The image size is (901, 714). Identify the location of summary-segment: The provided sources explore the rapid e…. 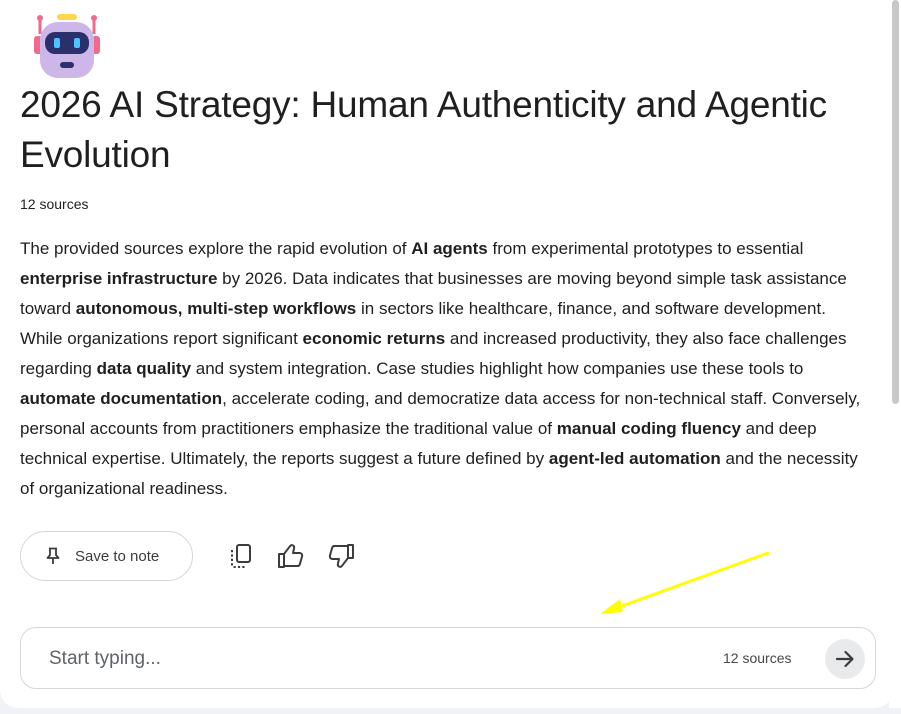
(216, 248).